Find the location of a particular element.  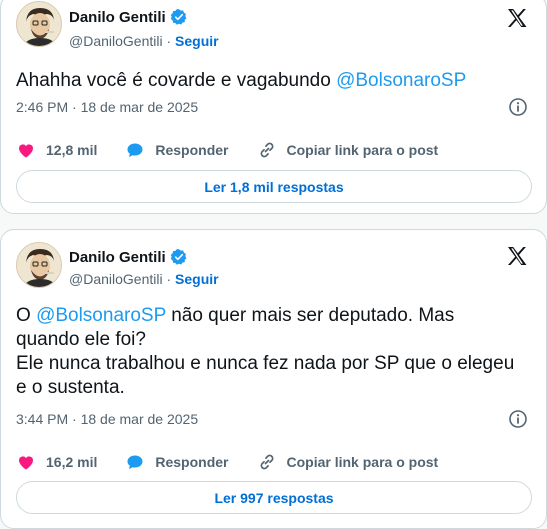

timestamp: 2:46 PM · 18 de mar de 2025 is located at coordinates (107, 107).